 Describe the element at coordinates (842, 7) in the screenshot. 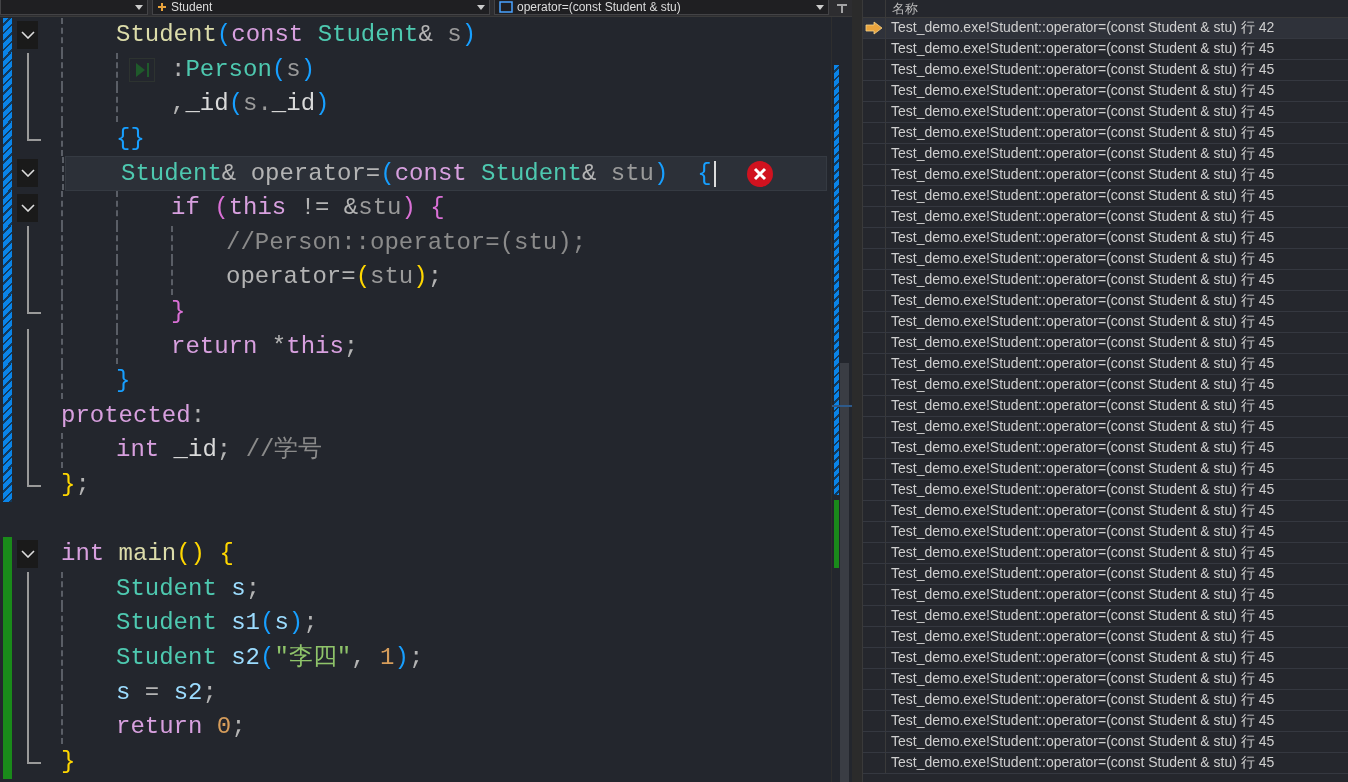

I see `split-icon` at that location.